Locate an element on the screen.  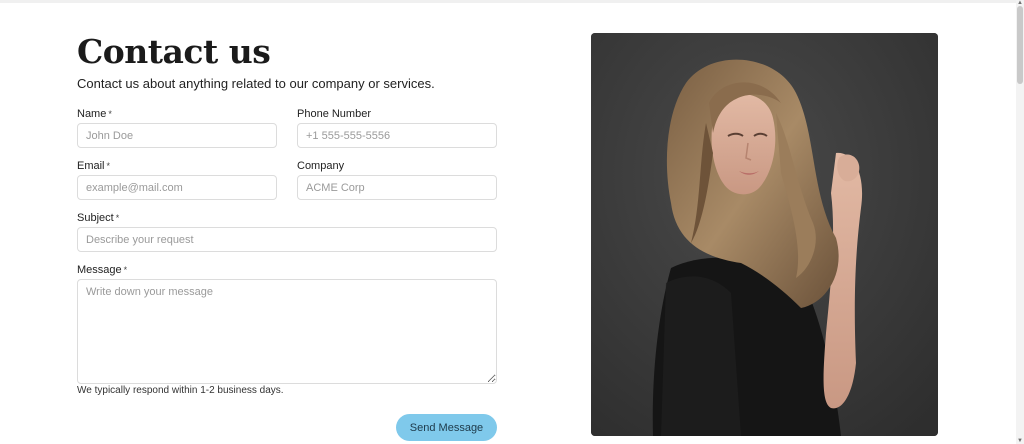
send-message-button: Send Message is located at coordinates (446, 427).